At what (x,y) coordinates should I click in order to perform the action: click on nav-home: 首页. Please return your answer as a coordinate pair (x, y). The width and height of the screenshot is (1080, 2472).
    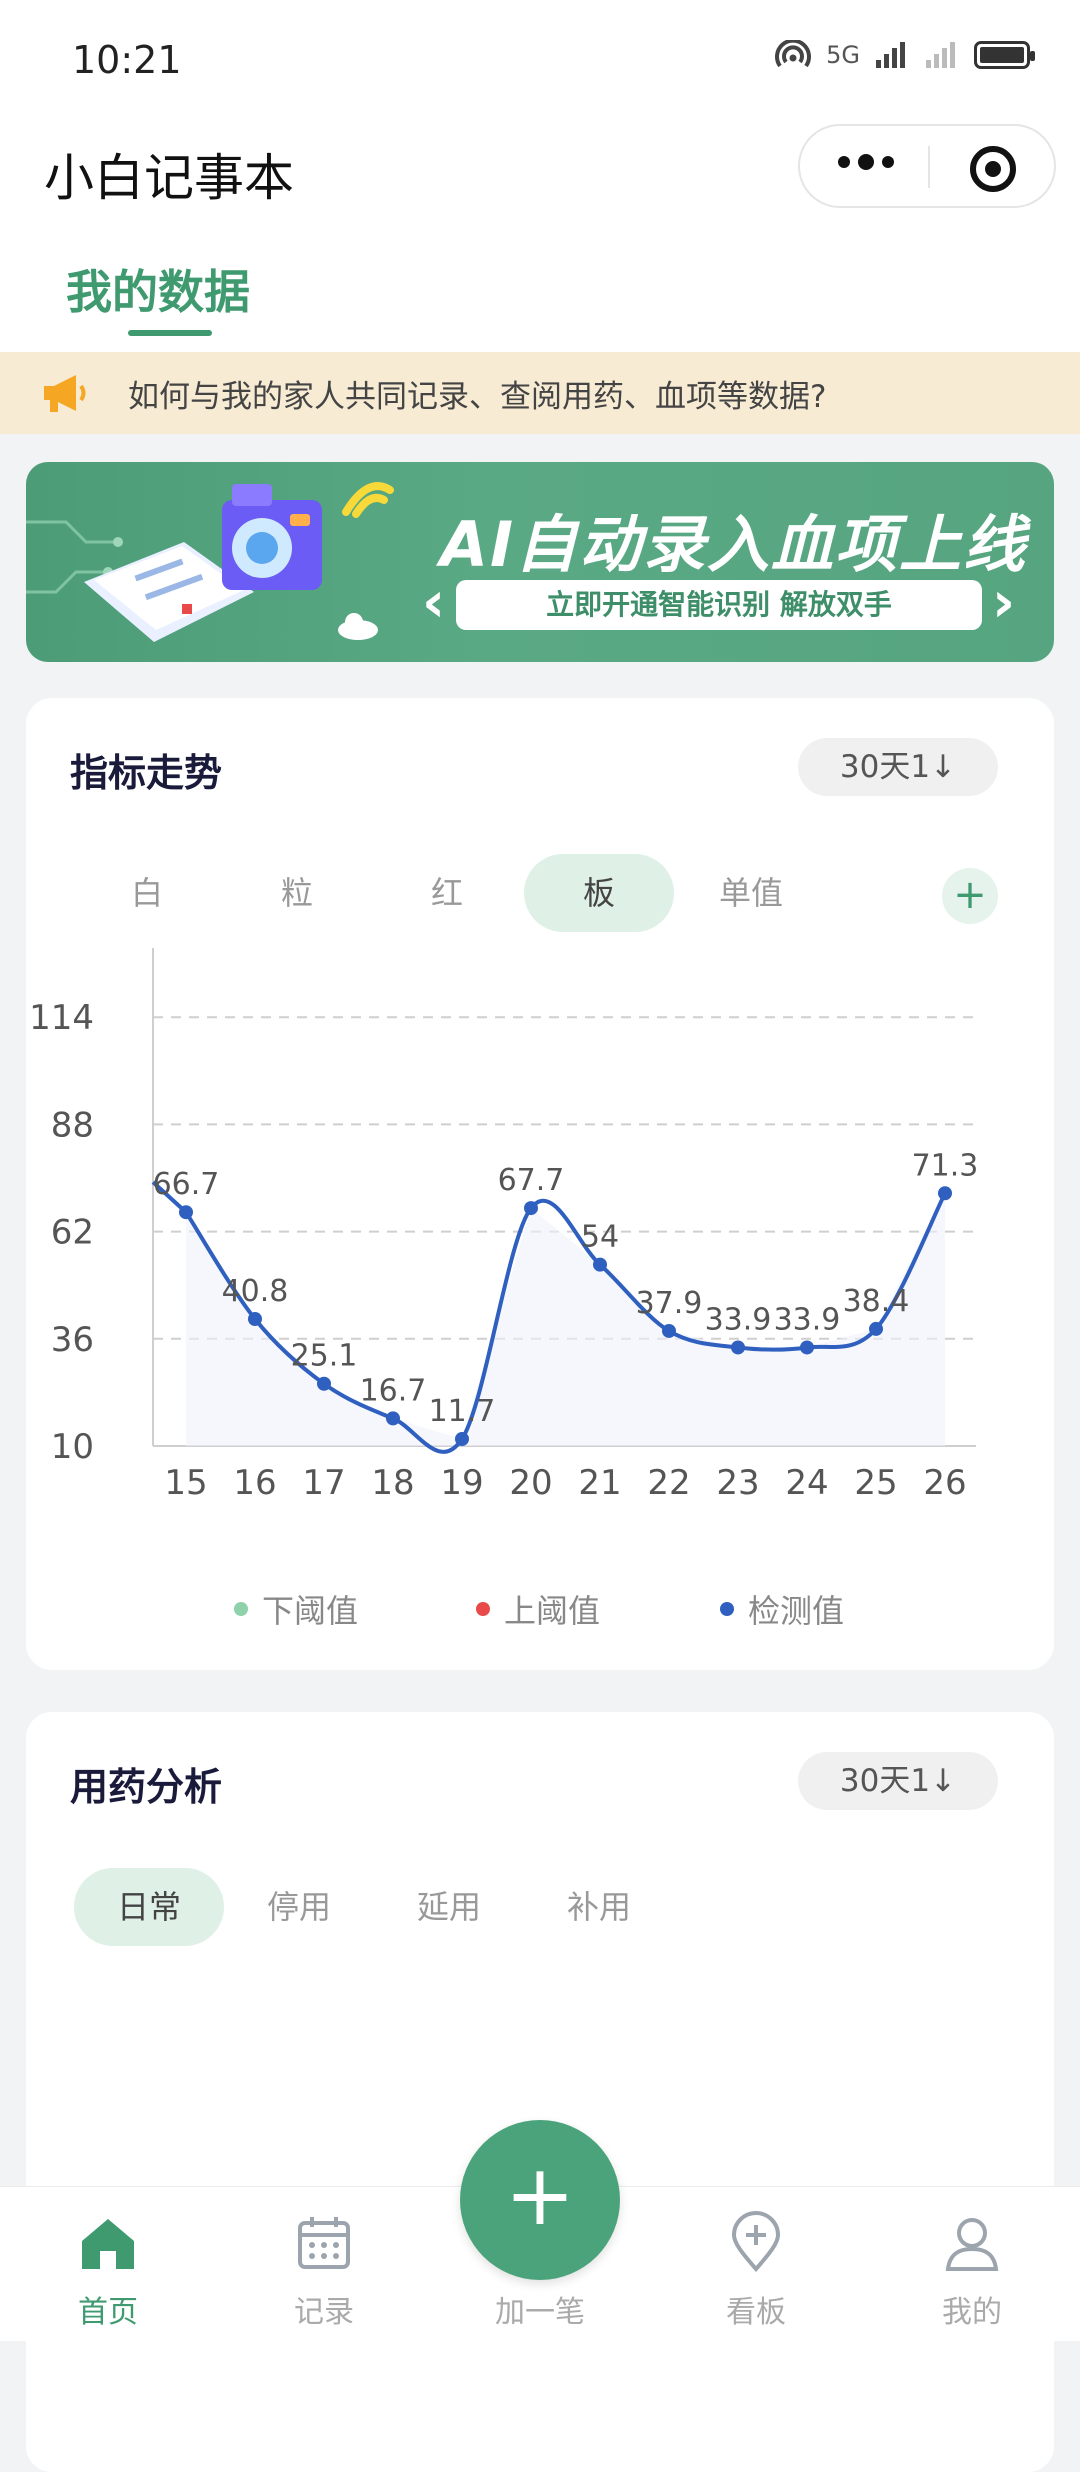
    Looking at the image, I should click on (108, 2264).